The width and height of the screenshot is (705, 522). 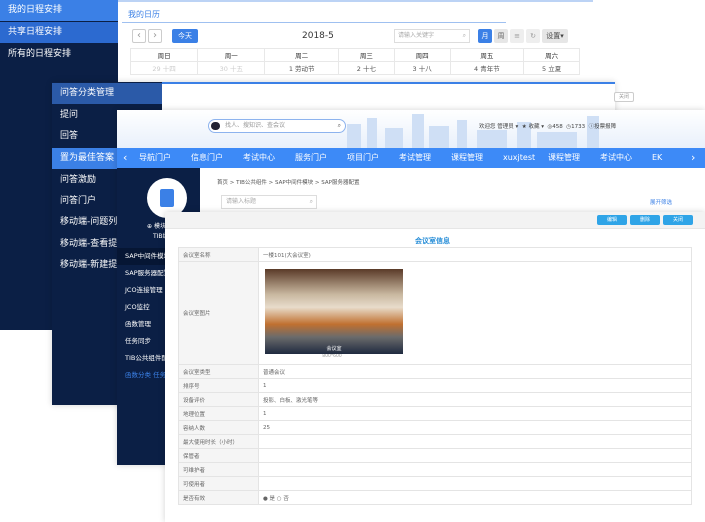 What do you see at coordinates (215, 126) in the screenshot?
I see `robot-icon` at bounding box center [215, 126].